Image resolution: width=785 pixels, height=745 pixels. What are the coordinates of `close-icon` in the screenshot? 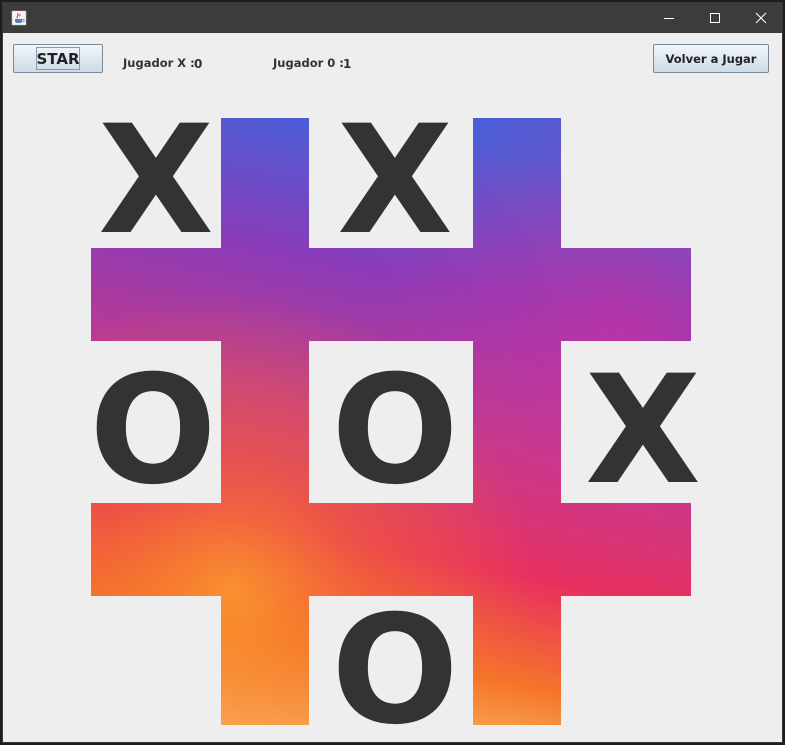 It's located at (760, 18).